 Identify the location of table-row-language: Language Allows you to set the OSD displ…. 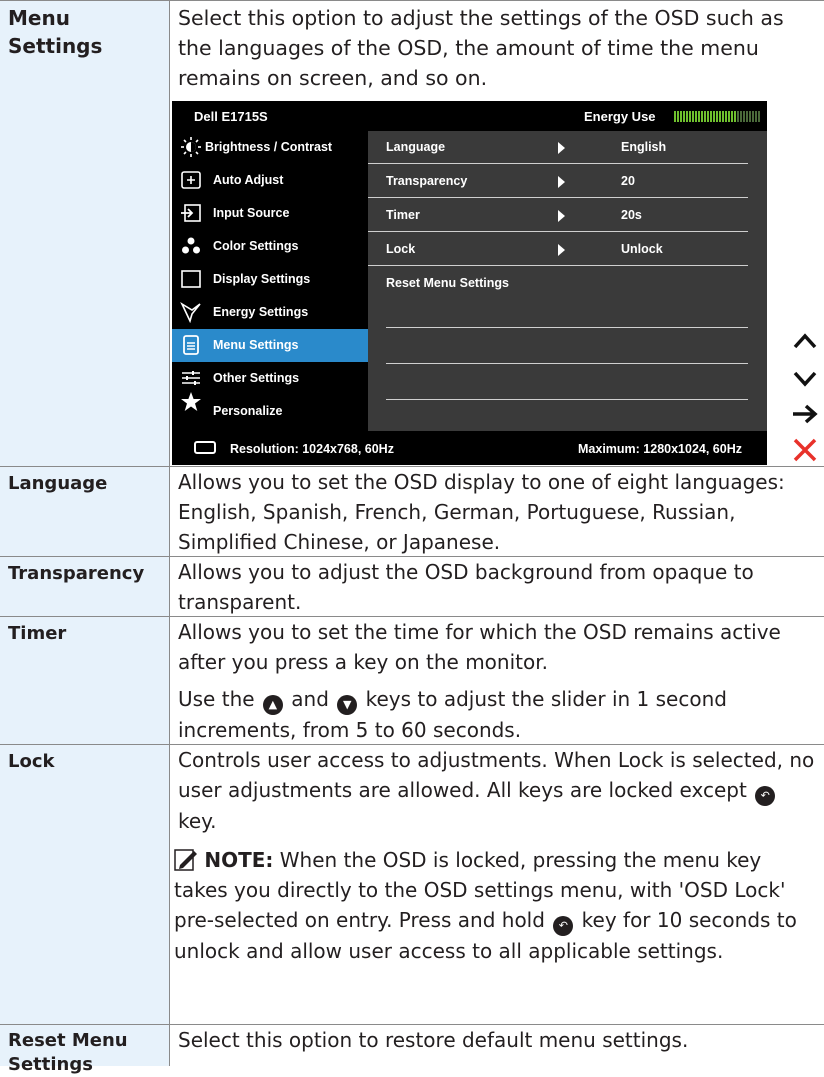
(412, 511).